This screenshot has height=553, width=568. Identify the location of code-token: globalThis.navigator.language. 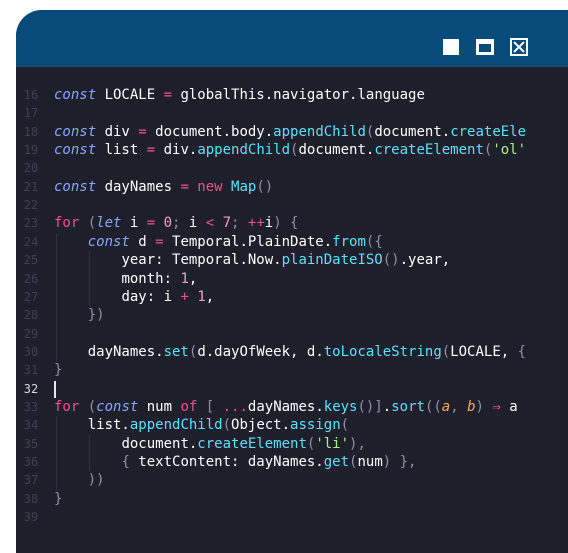
(302, 95).